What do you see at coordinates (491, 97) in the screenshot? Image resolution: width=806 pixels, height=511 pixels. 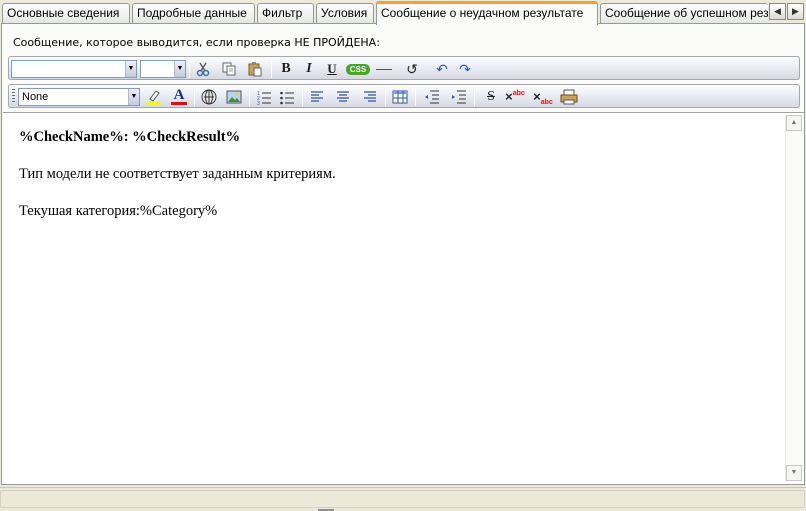 I see `strikethrough-icon: S` at bounding box center [491, 97].